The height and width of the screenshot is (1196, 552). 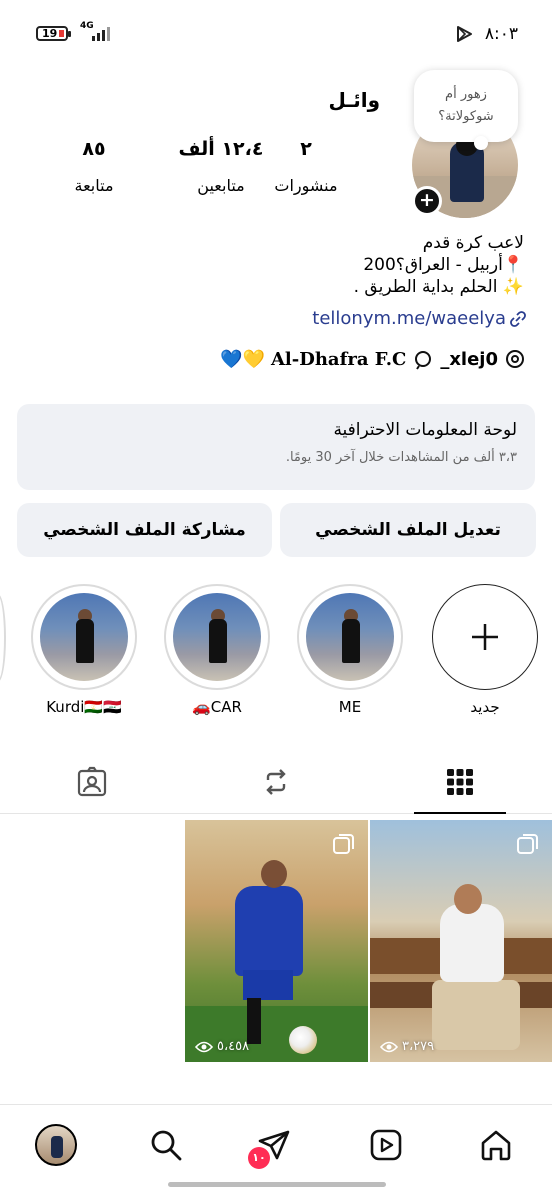 I want to click on play-protect-icon, so click(x=464, y=34).